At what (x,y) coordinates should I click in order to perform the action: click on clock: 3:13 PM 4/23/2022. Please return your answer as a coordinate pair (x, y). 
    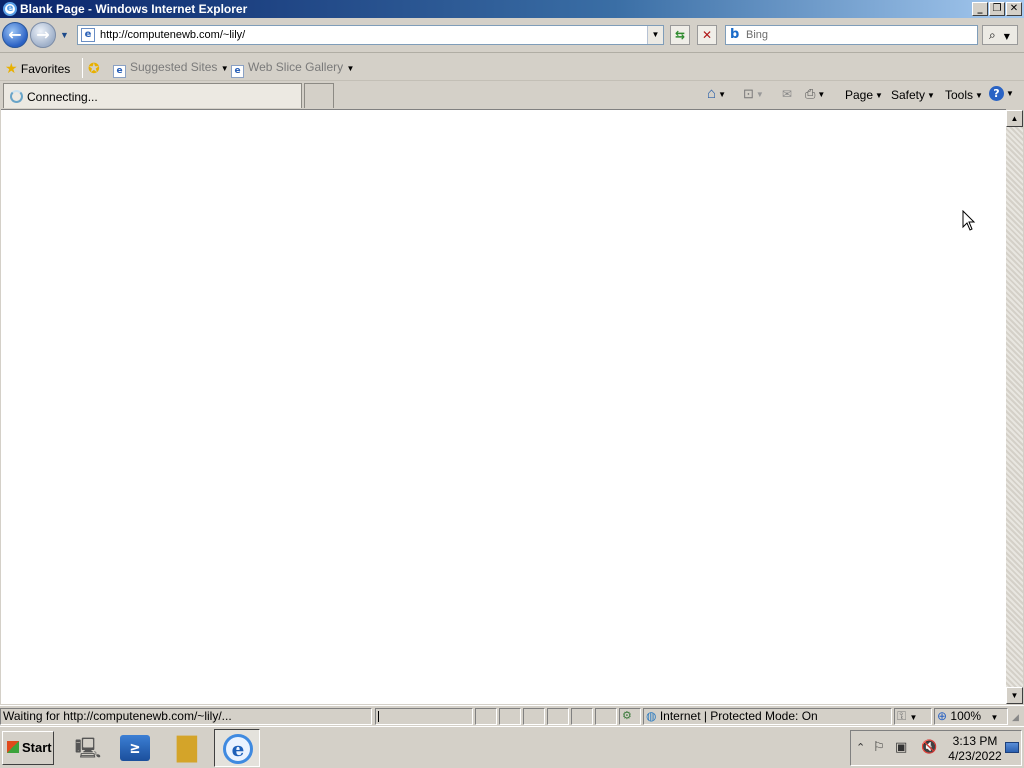
    Looking at the image, I should click on (975, 749).